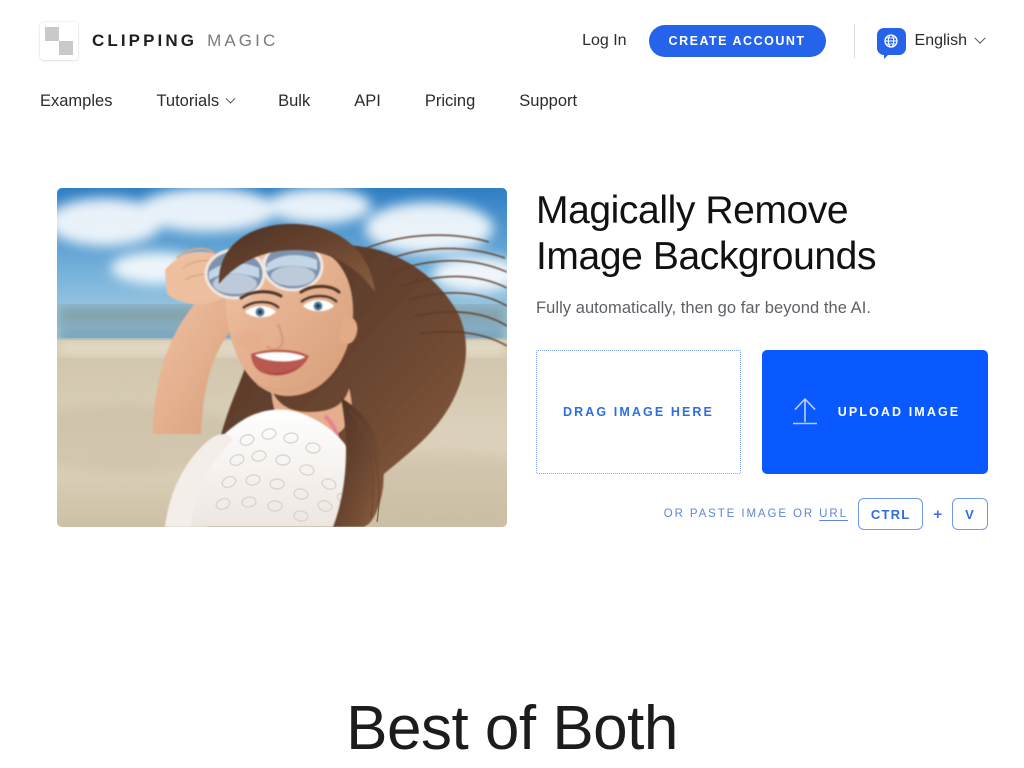 This screenshot has height=768, width=1024. Describe the element at coordinates (970, 514) in the screenshot. I see `key-v: V` at that location.